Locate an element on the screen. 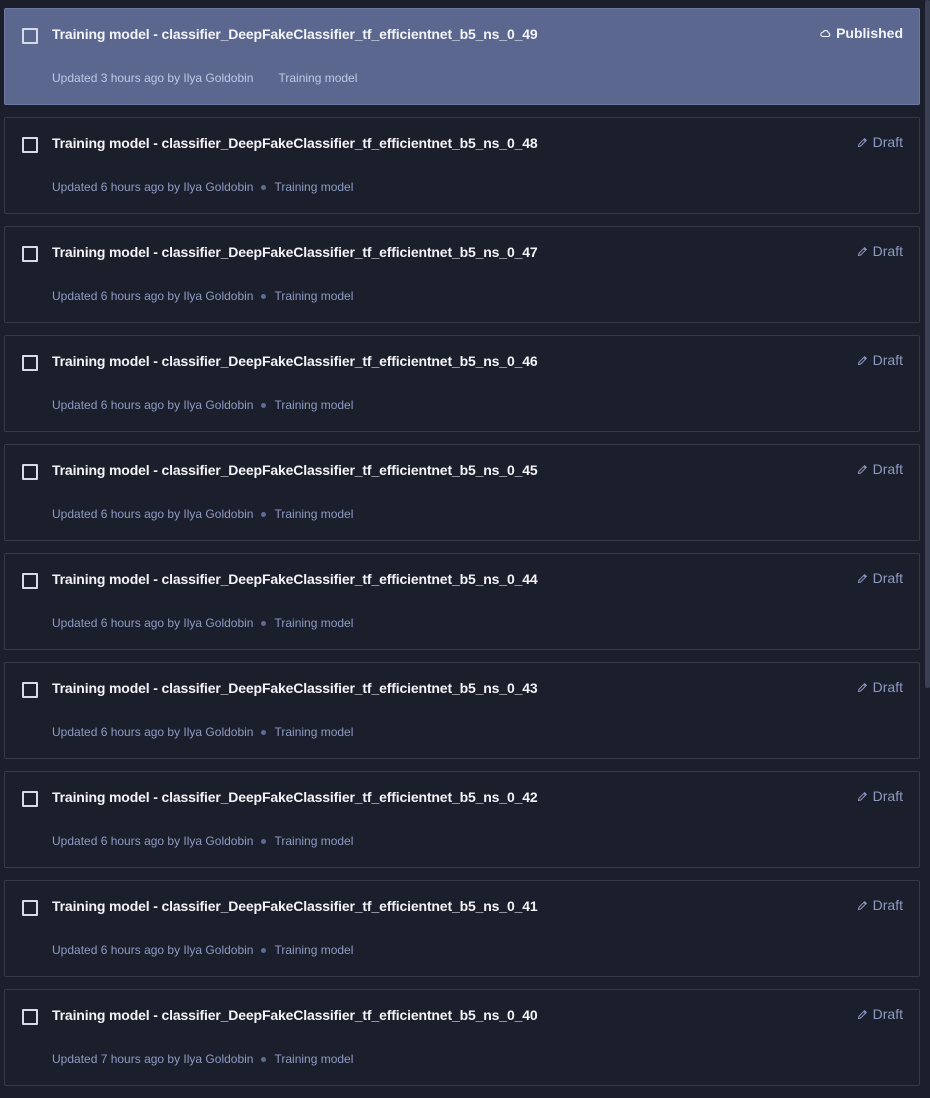 The width and height of the screenshot is (930, 1098). updated-text: Updated 3 hours ago by Ilya Goldobin is located at coordinates (153, 78).